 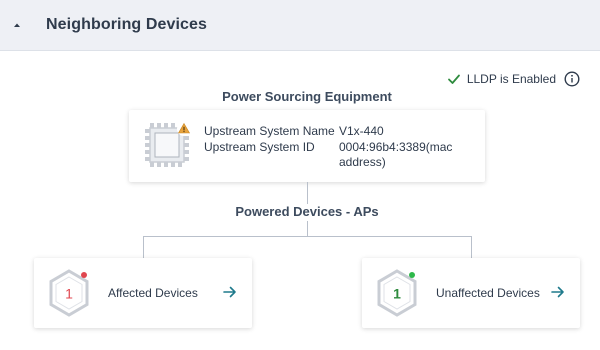 What do you see at coordinates (361, 131) in the screenshot?
I see `system-name-value: V1x-440` at bounding box center [361, 131].